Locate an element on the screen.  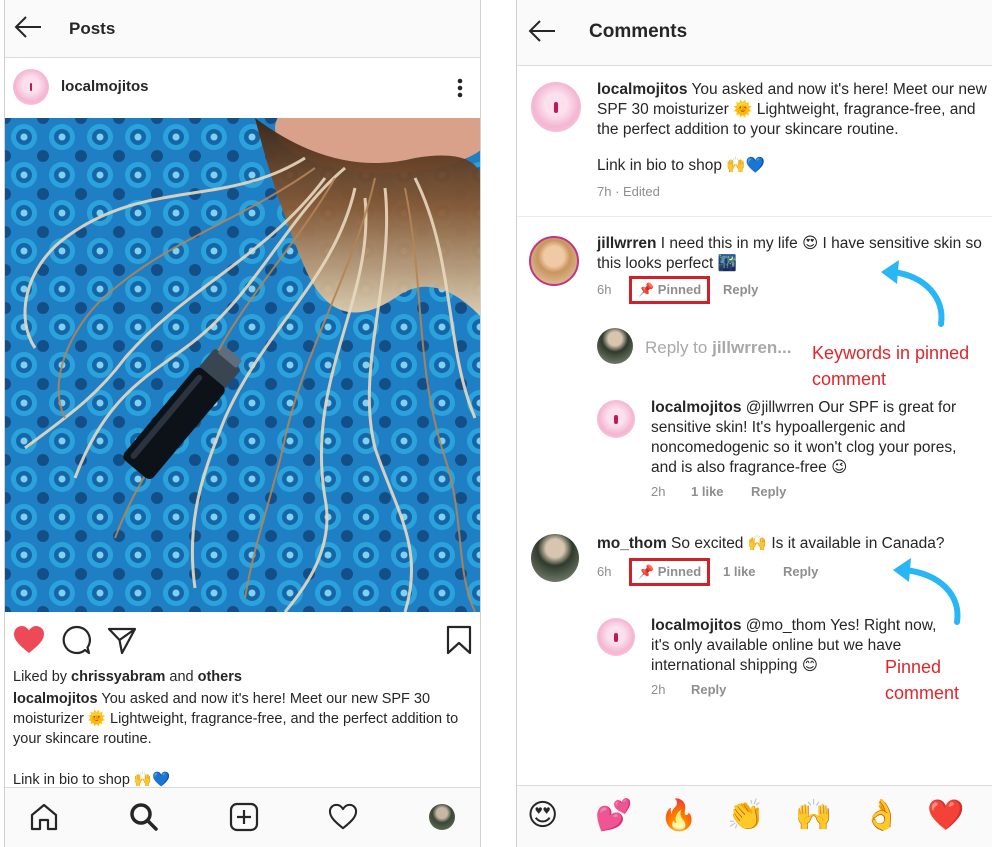
bottom-navigation is located at coordinates (242, 817).